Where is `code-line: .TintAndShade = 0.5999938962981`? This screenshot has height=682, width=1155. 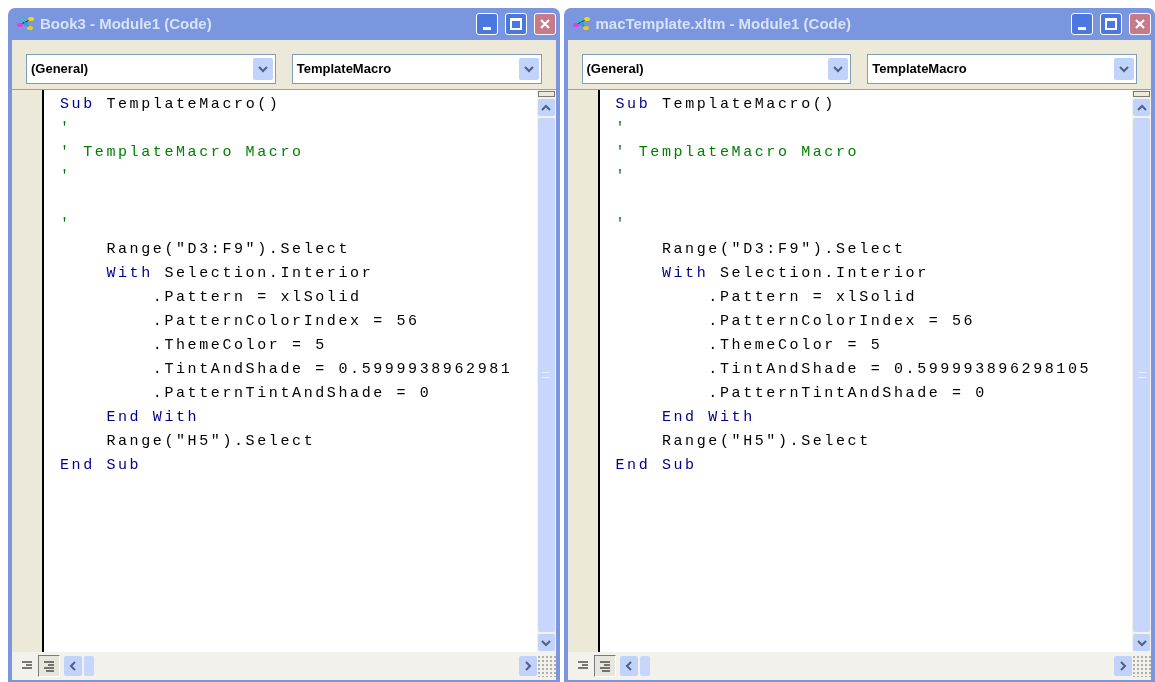 code-line: .TintAndShade = 0.5999938962981 is located at coordinates (332, 370).